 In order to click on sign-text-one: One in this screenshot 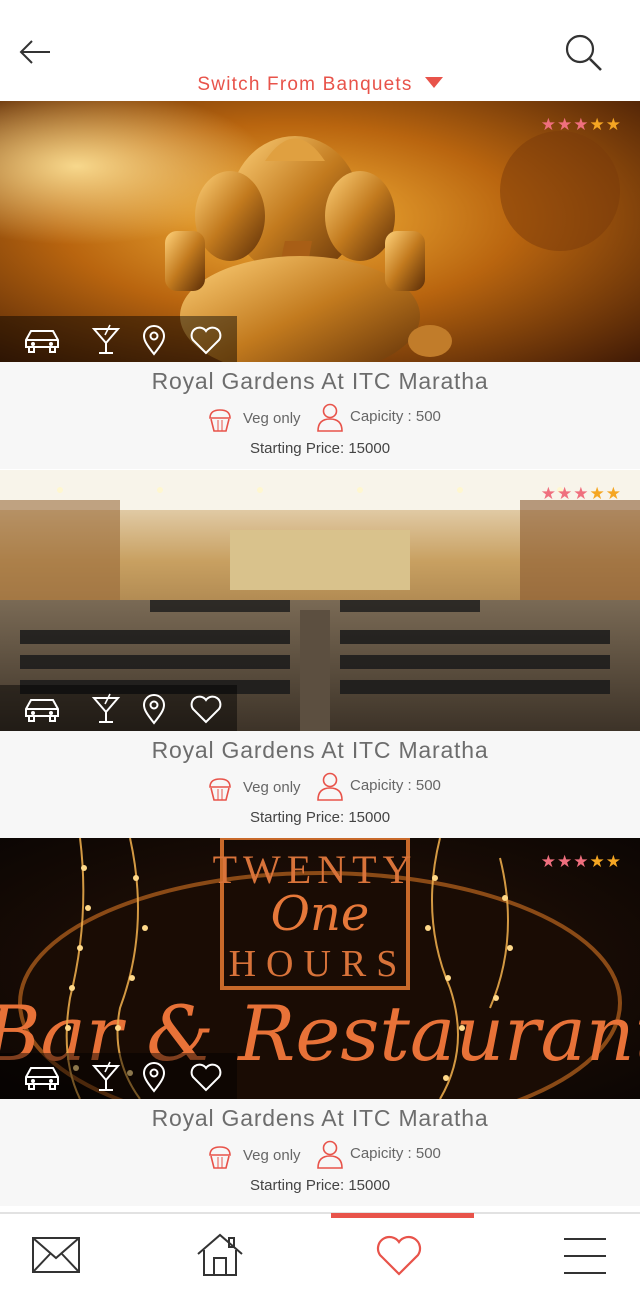, I will do `click(320, 914)`.